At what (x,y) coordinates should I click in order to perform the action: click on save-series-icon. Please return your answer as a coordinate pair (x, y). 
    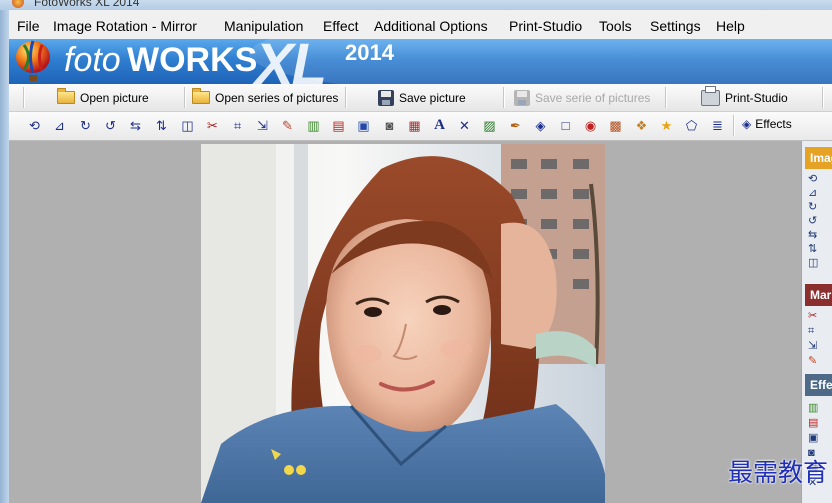
    Looking at the image, I should click on (522, 97).